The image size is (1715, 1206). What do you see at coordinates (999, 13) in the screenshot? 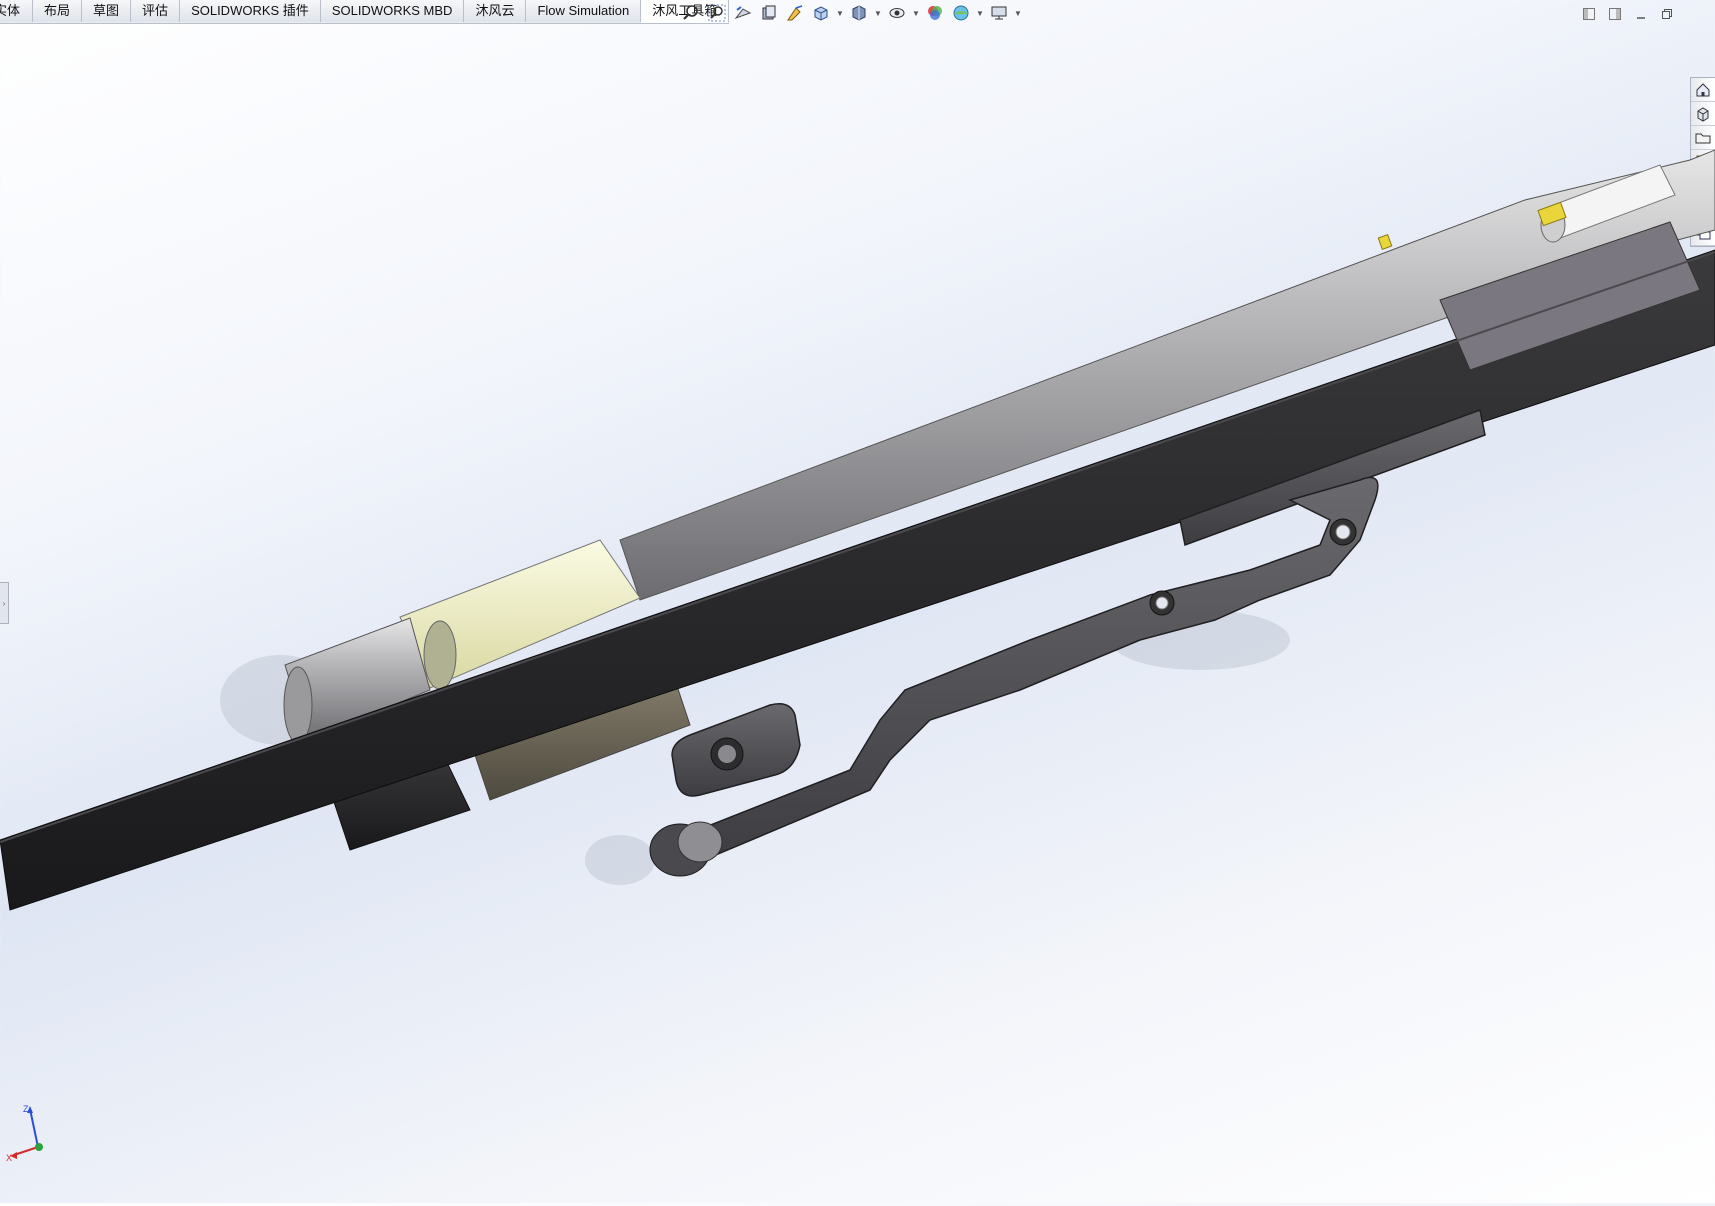
I see `view-settings-icon` at bounding box center [999, 13].